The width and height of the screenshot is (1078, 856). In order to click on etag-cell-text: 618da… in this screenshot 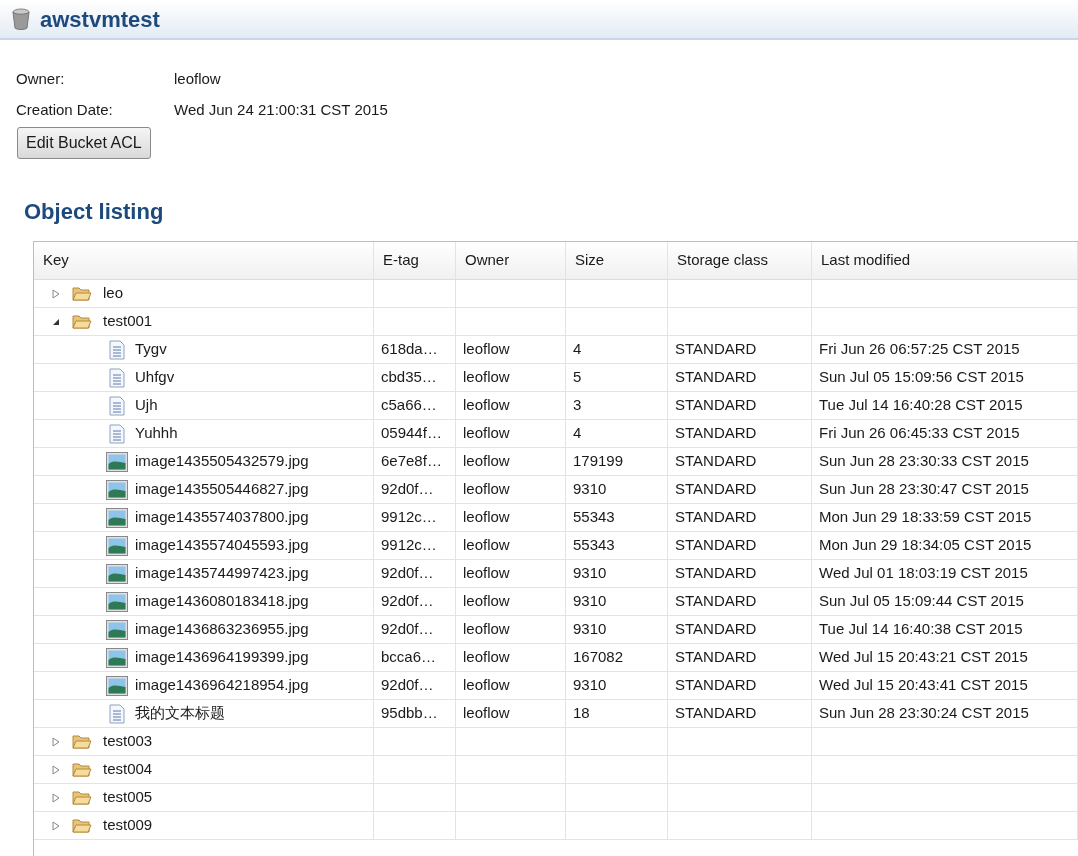, I will do `click(409, 349)`.